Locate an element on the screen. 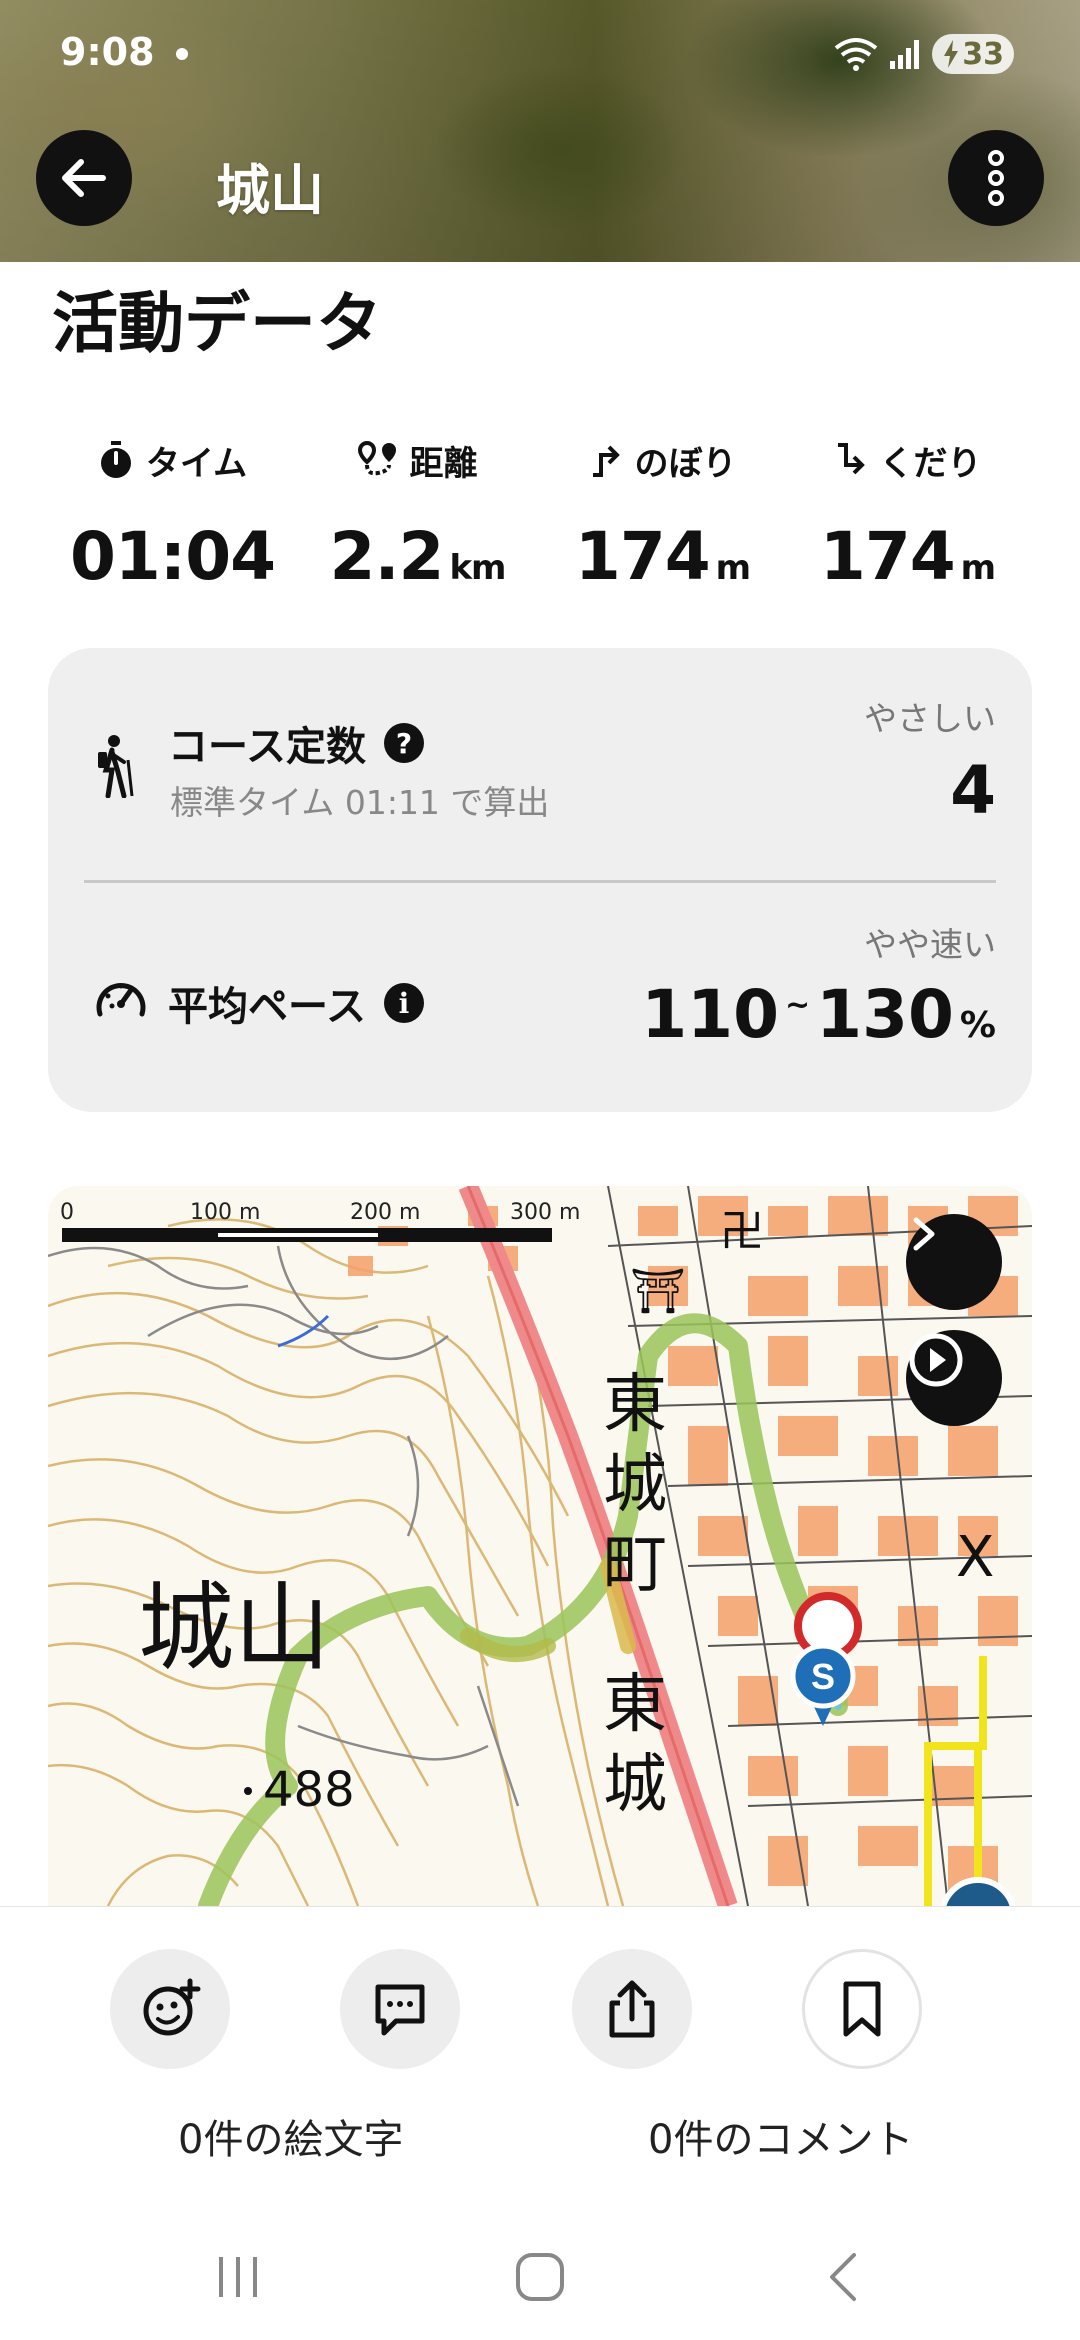 The image size is (1080, 2340). map-expand-button is located at coordinates (954, 1262).